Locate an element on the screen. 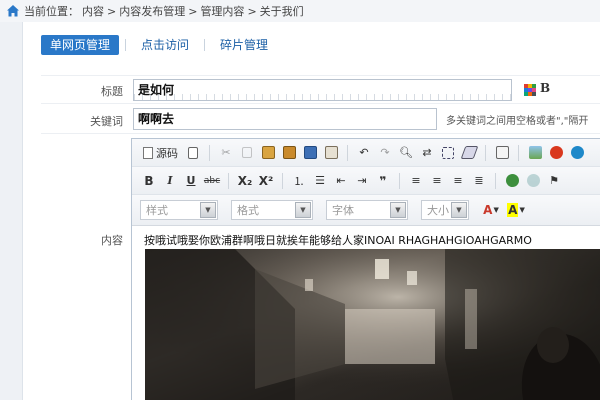 This screenshot has height=400, width=600. breadcrumb-item: 管理内容 is located at coordinates (222, 11).